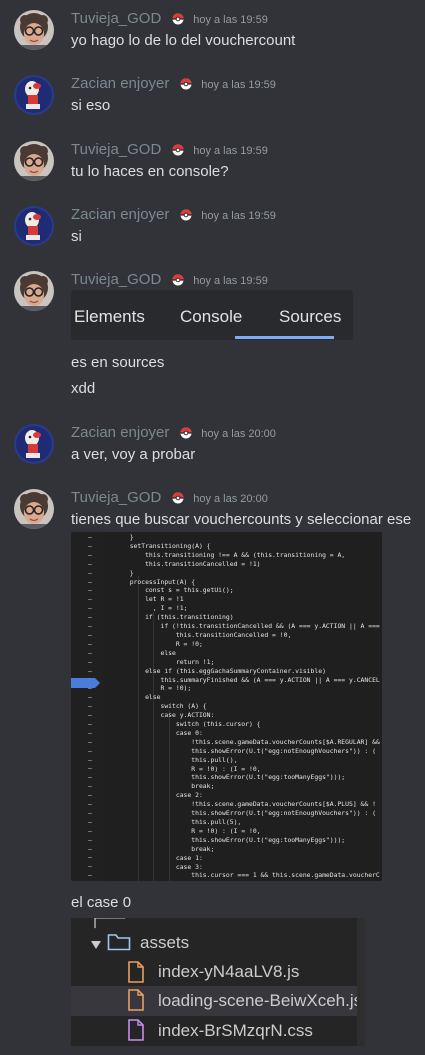 Image resolution: width=425 pixels, height=1055 pixels. I want to click on tab-selected-indicator, so click(284, 337).